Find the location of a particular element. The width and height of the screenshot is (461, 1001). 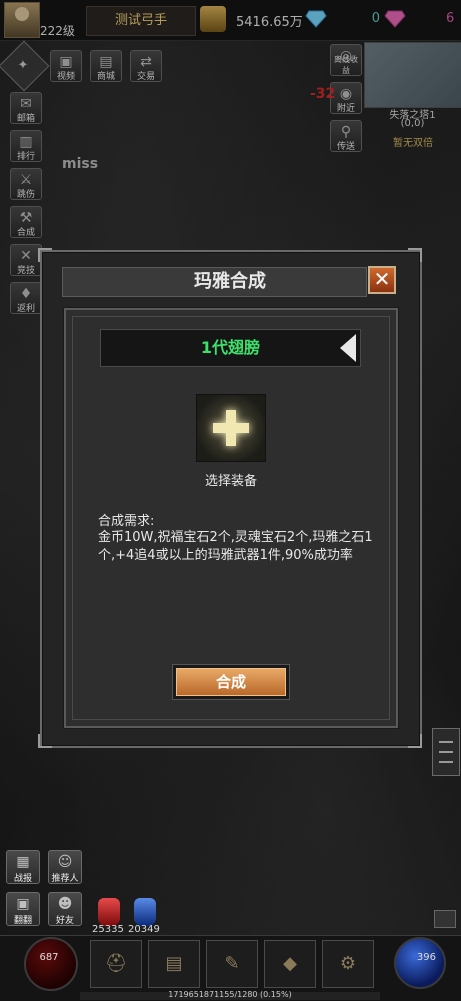

helmet-icon: ⛑ is located at coordinates (116, 963).